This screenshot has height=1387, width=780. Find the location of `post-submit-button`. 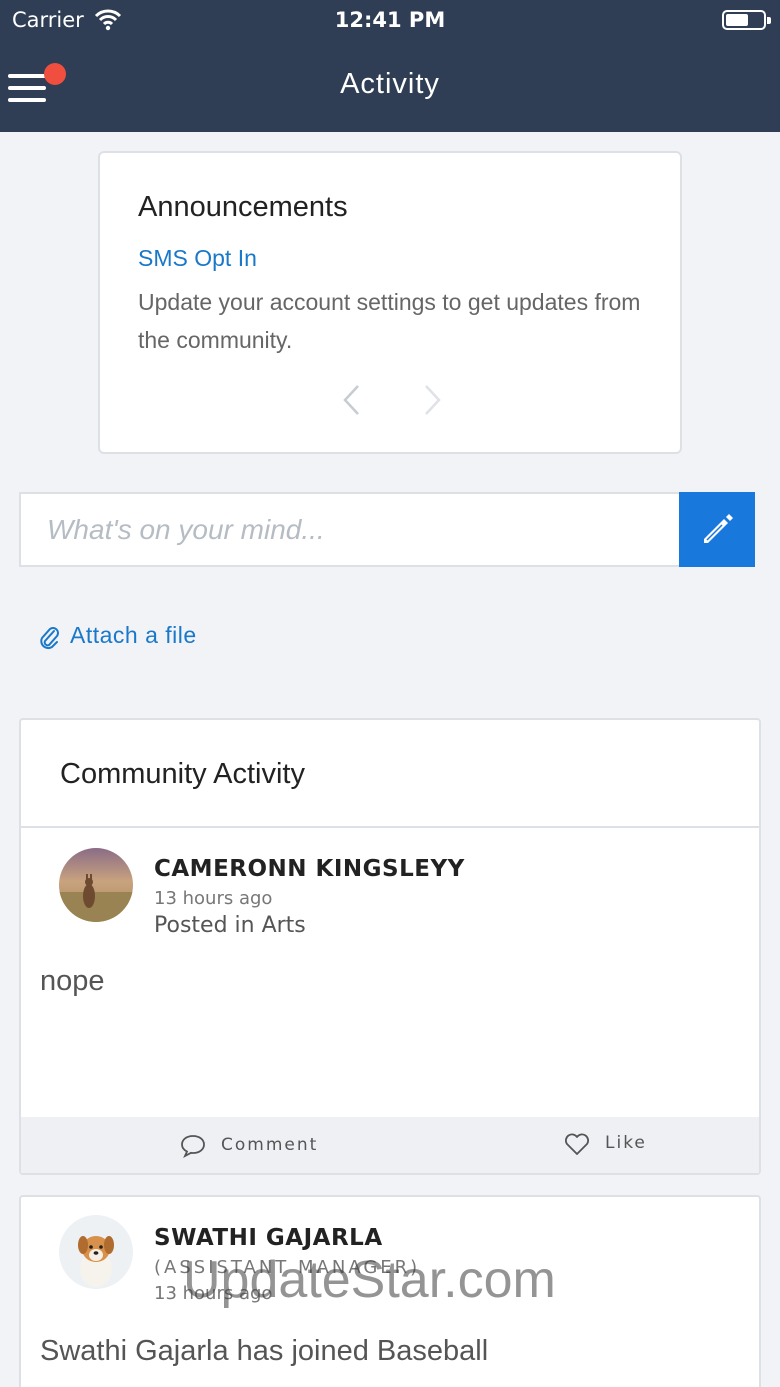

post-submit-button is located at coordinates (717, 529).